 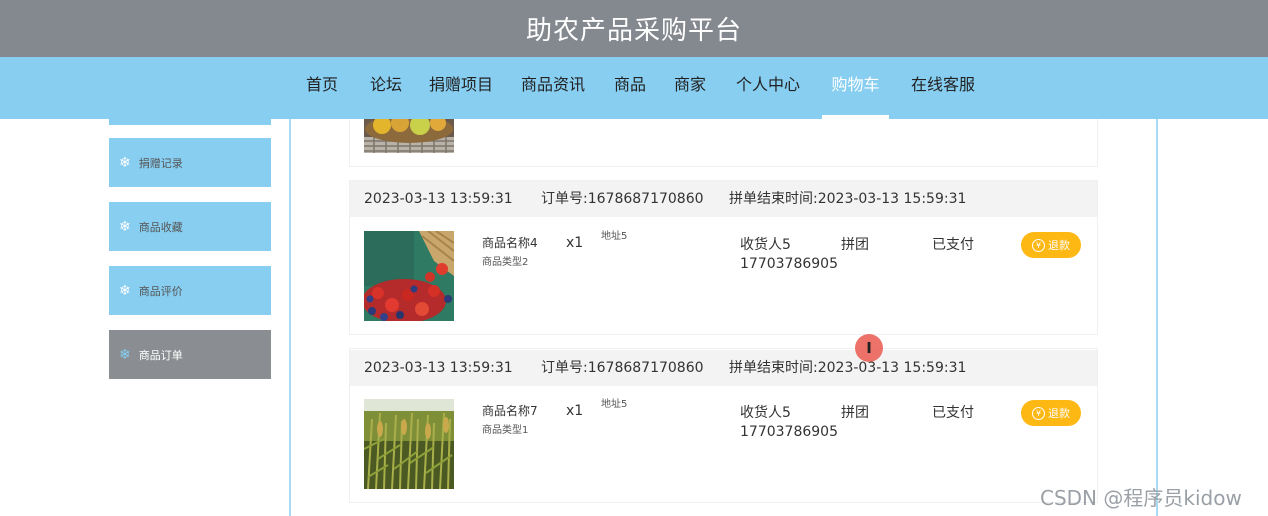 I want to click on sidebar-item-orders: ❄ 商品订单, so click(x=190, y=354).